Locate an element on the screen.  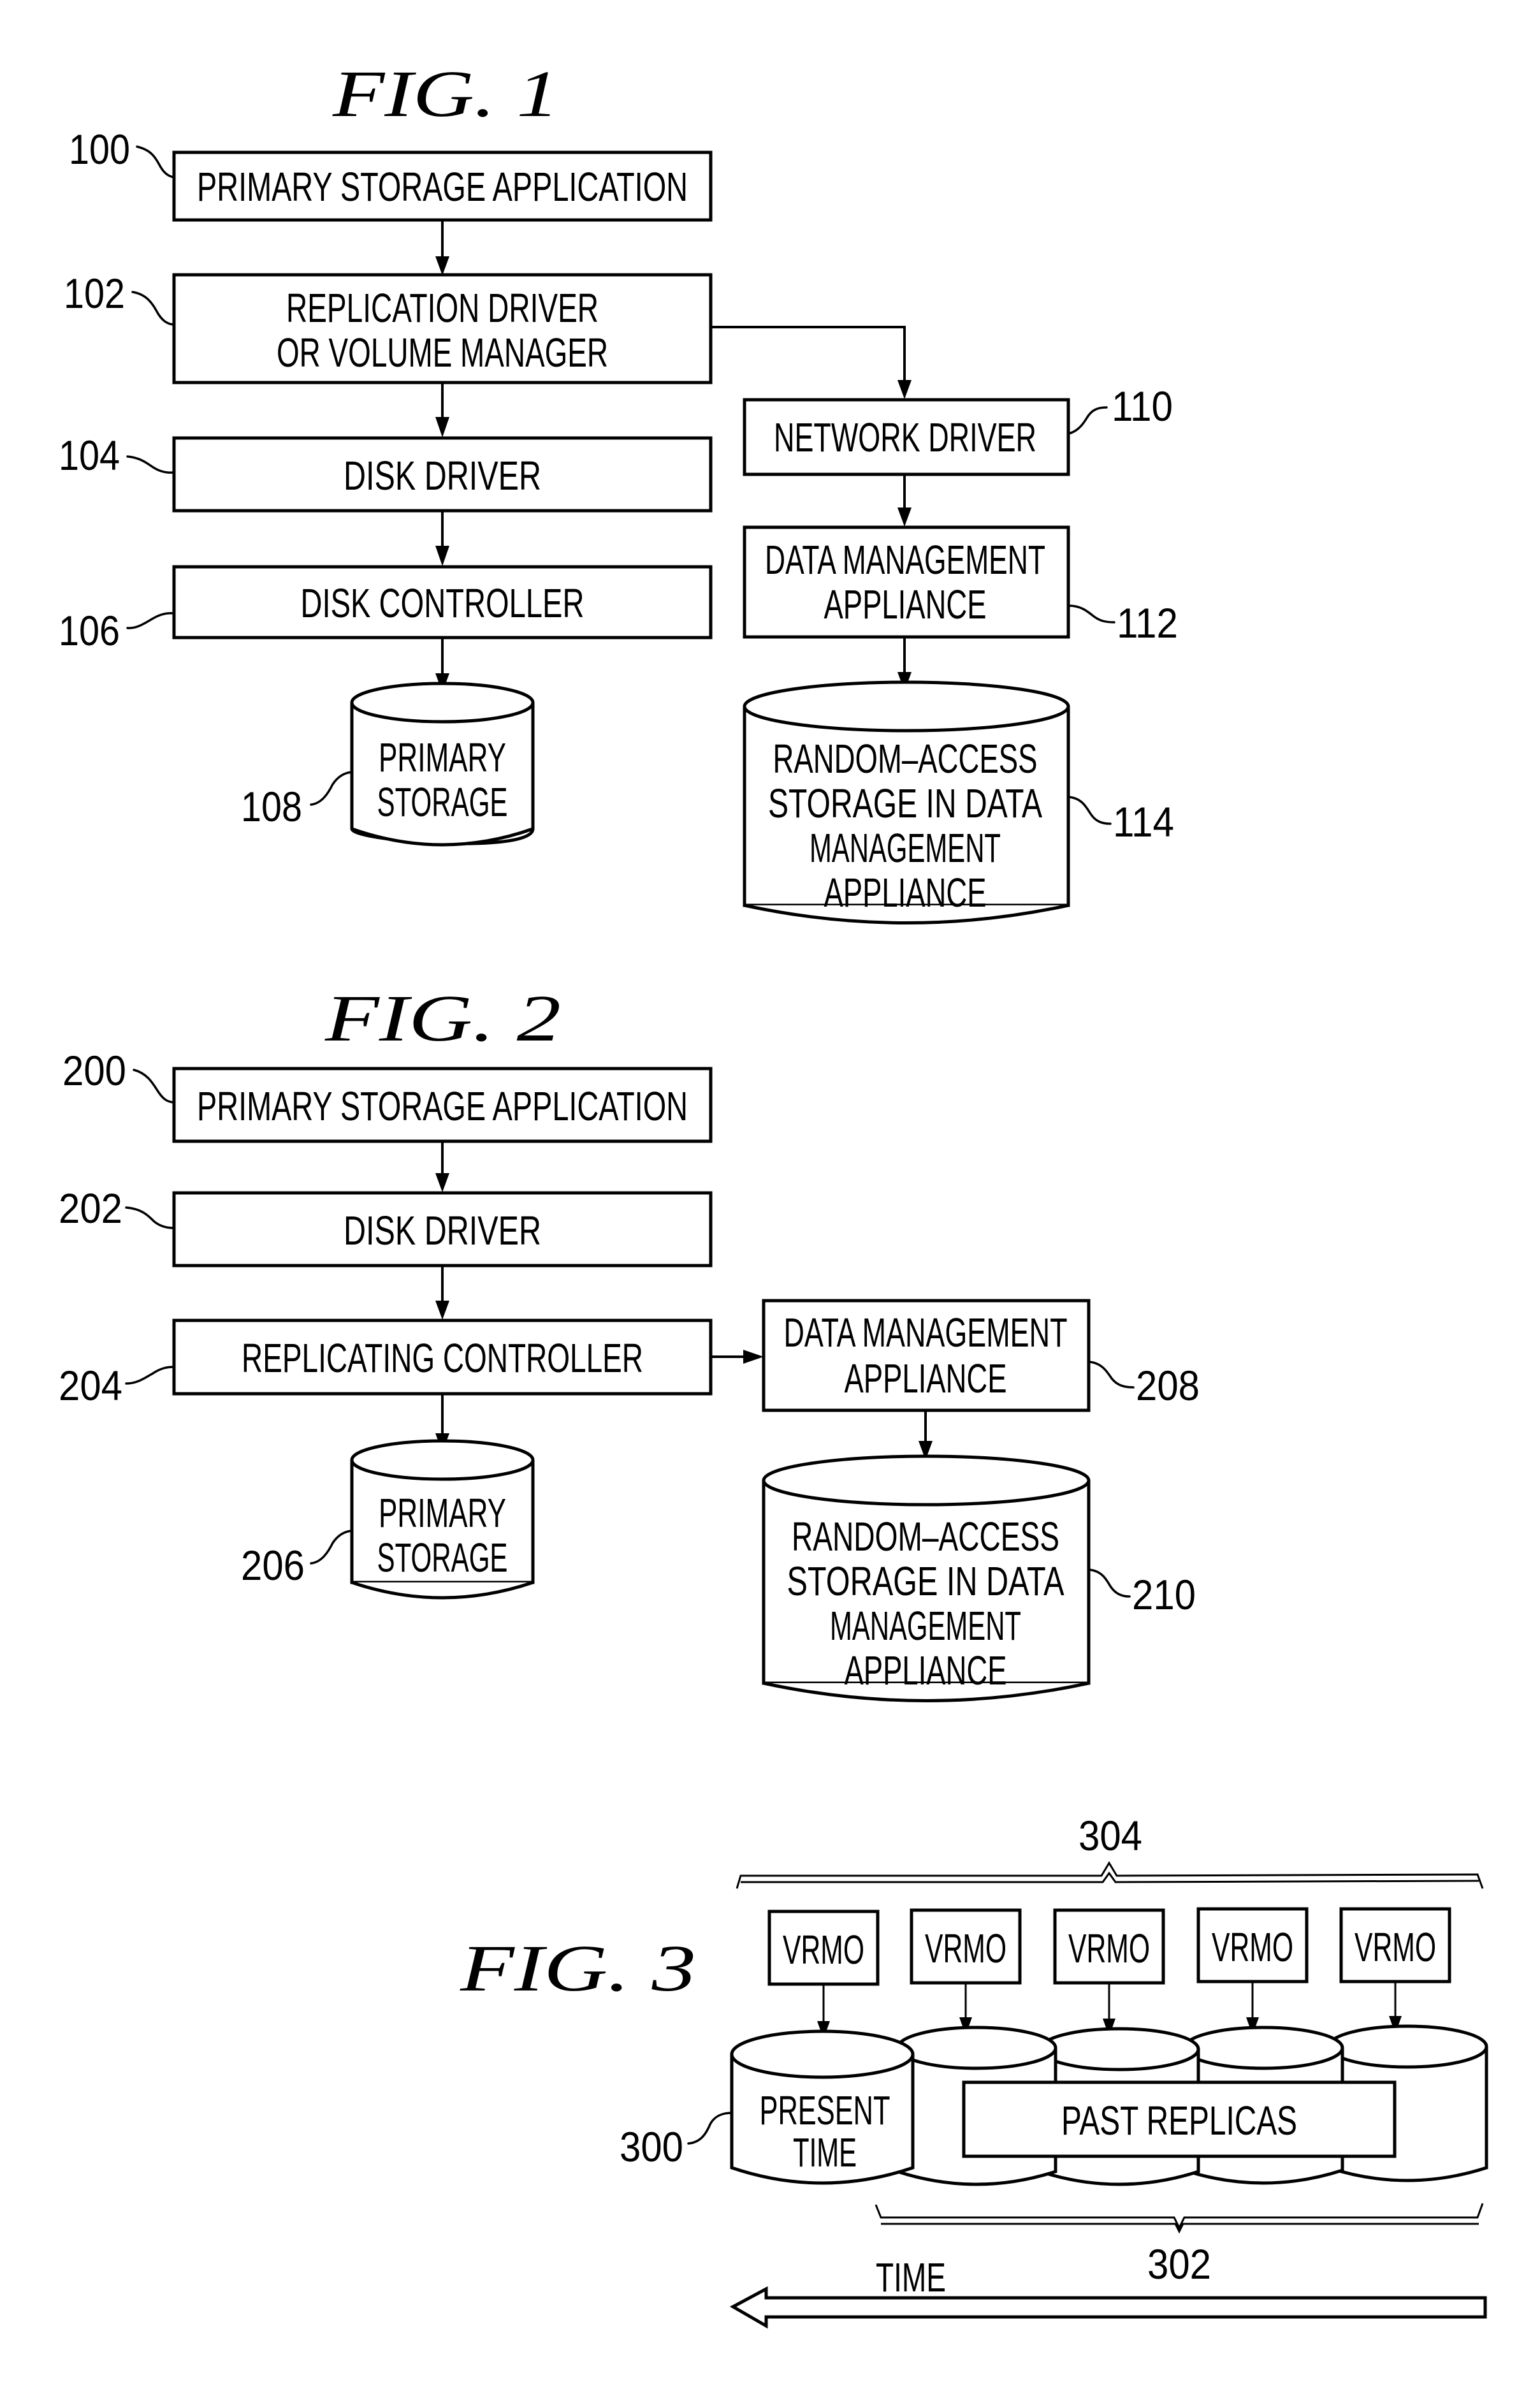
box-primary-storage-application: PRIMARY STORAGE APPLICATION is located at coordinates (443, 186).